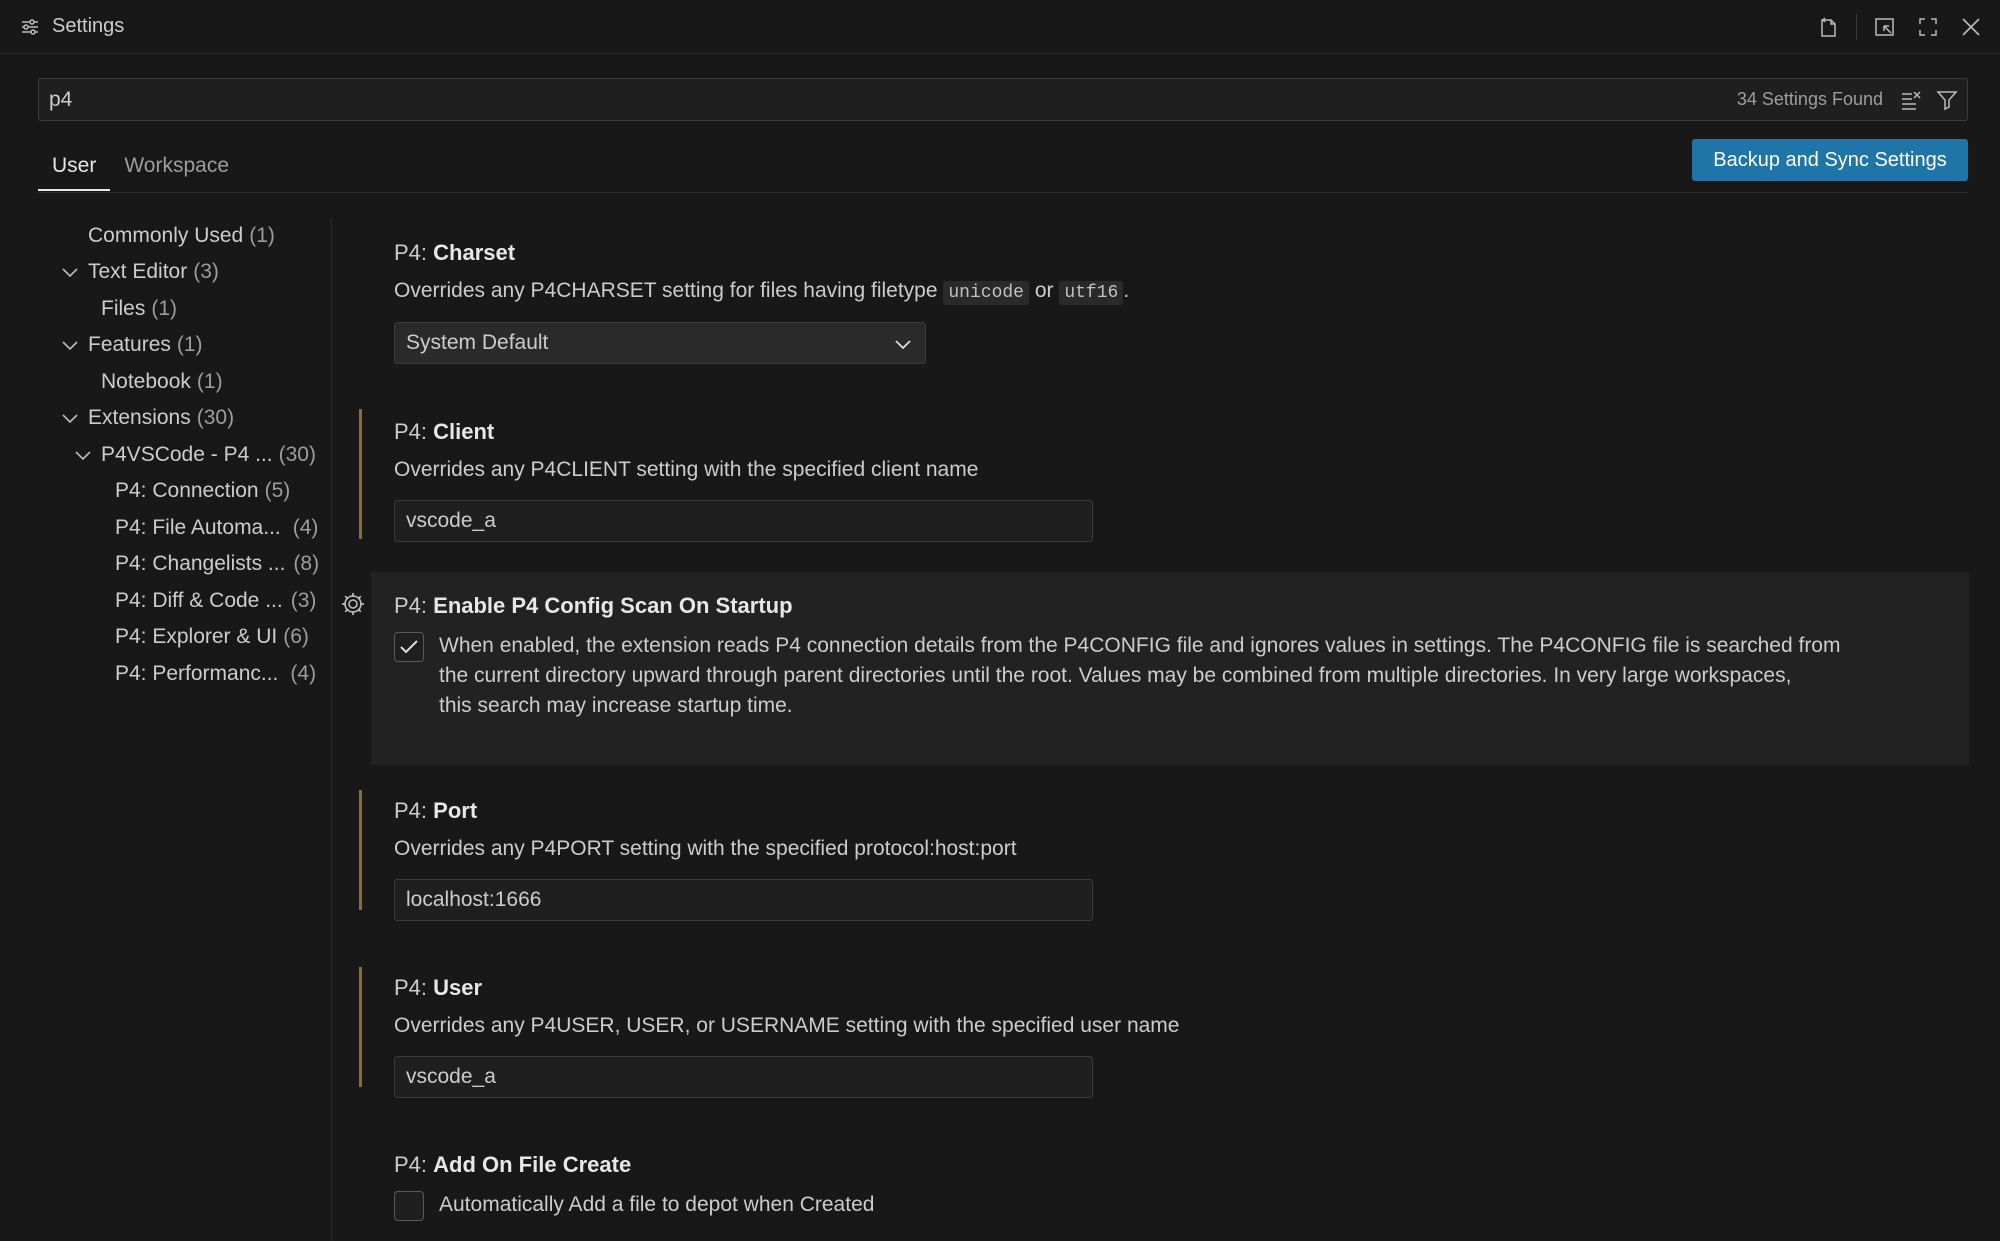 Image resolution: width=2000 pixels, height=1241 pixels. What do you see at coordinates (1928, 27) in the screenshot?
I see `maximize-button` at bounding box center [1928, 27].